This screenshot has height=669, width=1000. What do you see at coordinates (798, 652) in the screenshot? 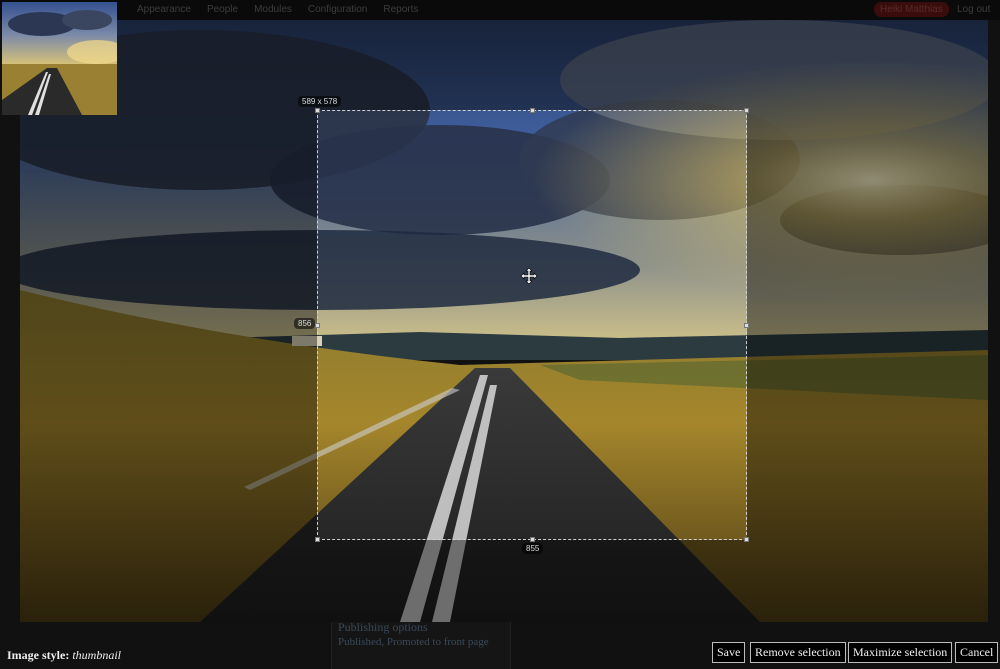
I see `remove-selection-button: Remove selection` at bounding box center [798, 652].